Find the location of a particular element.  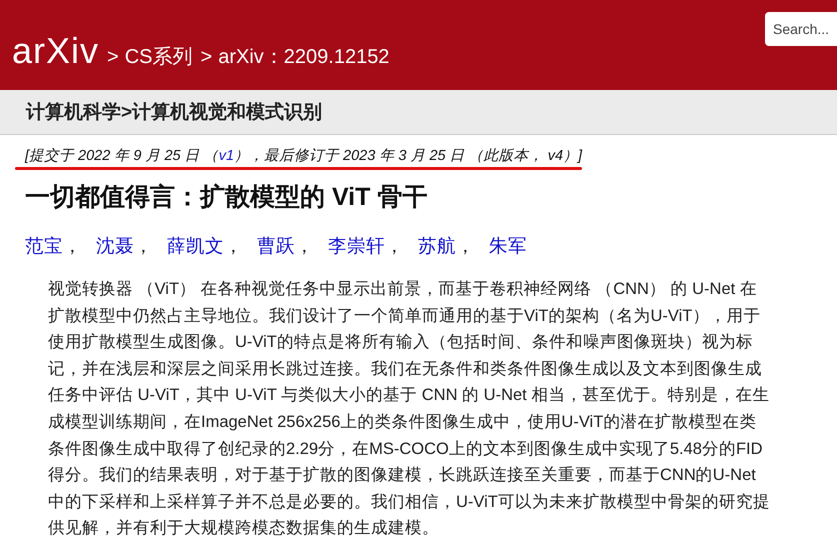

author-link: 朱军 is located at coordinates (508, 245).